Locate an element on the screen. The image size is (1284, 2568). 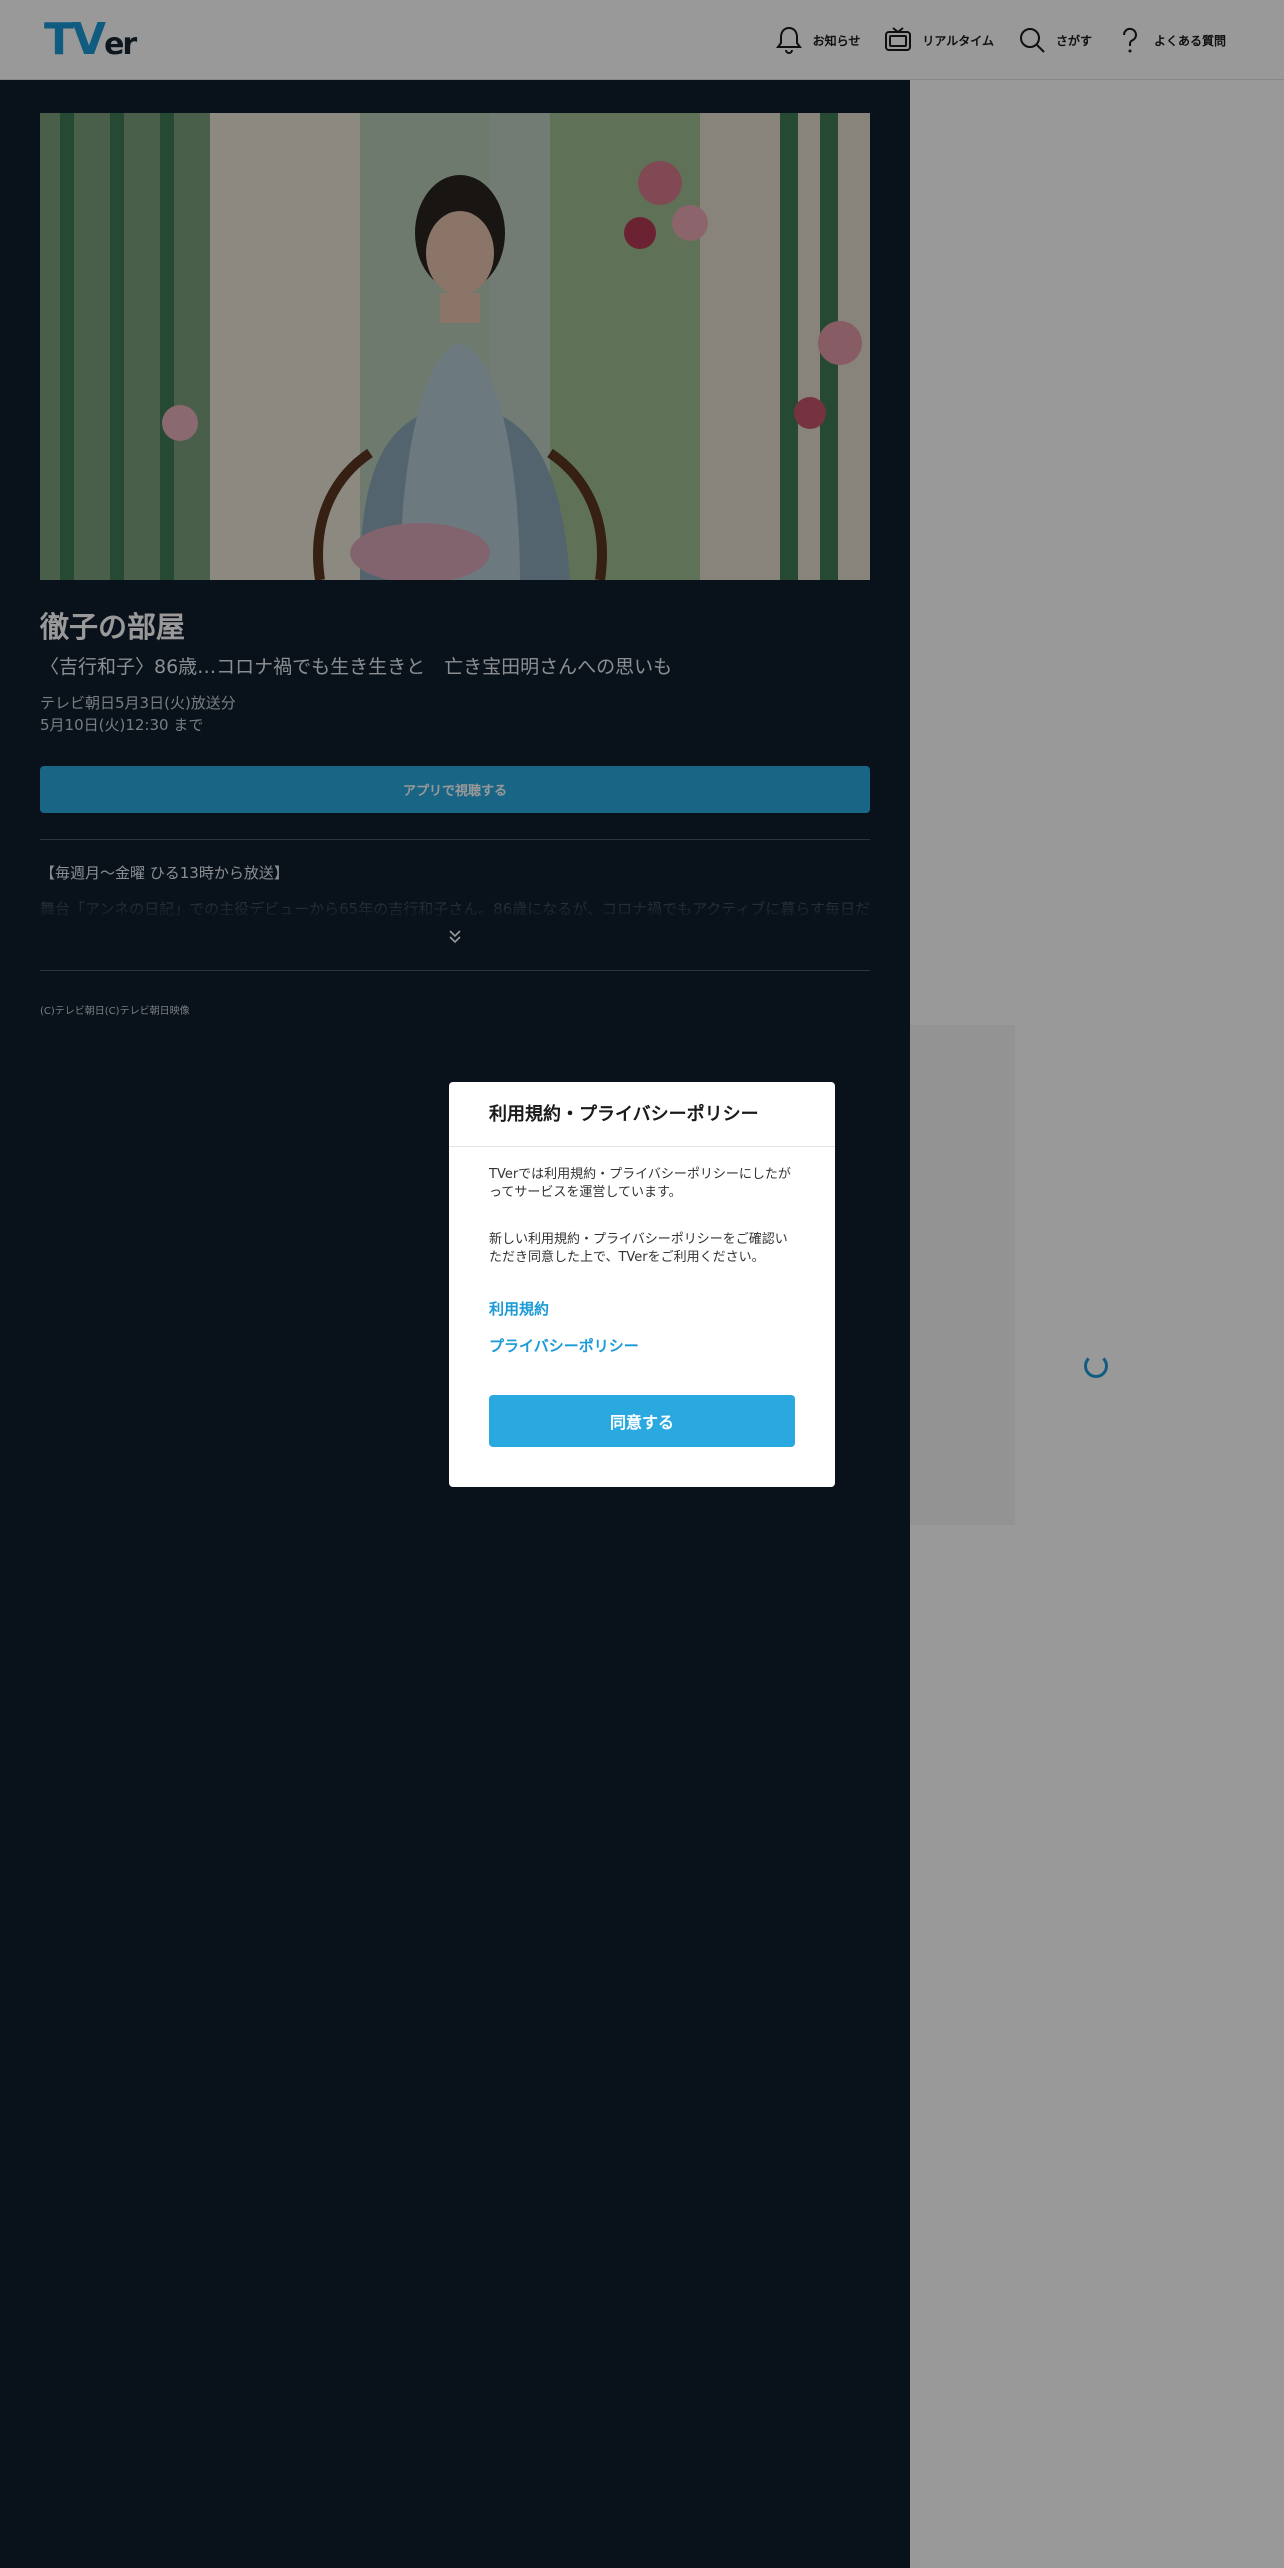
agree-button: 同意する is located at coordinates (642, 1421).